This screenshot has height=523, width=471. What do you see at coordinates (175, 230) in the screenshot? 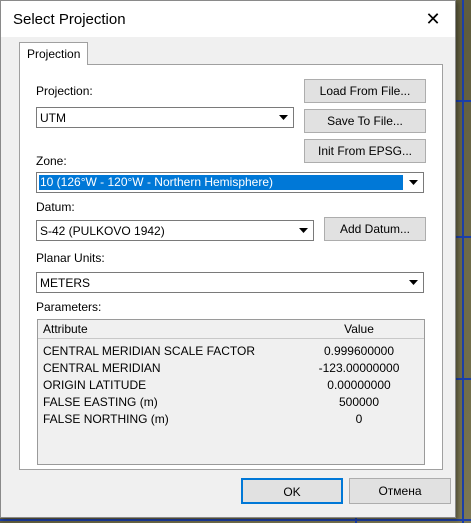
I see `datum-select: S-42 (PULKOVO 1942)` at bounding box center [175, 230].